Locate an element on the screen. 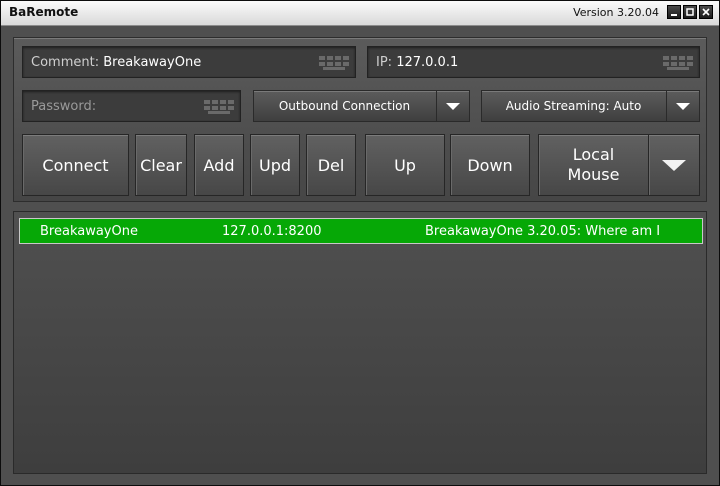 The image size is (720, 486). ip-field: IP: 127.0.0.1 is located at coordinates (533, 62).